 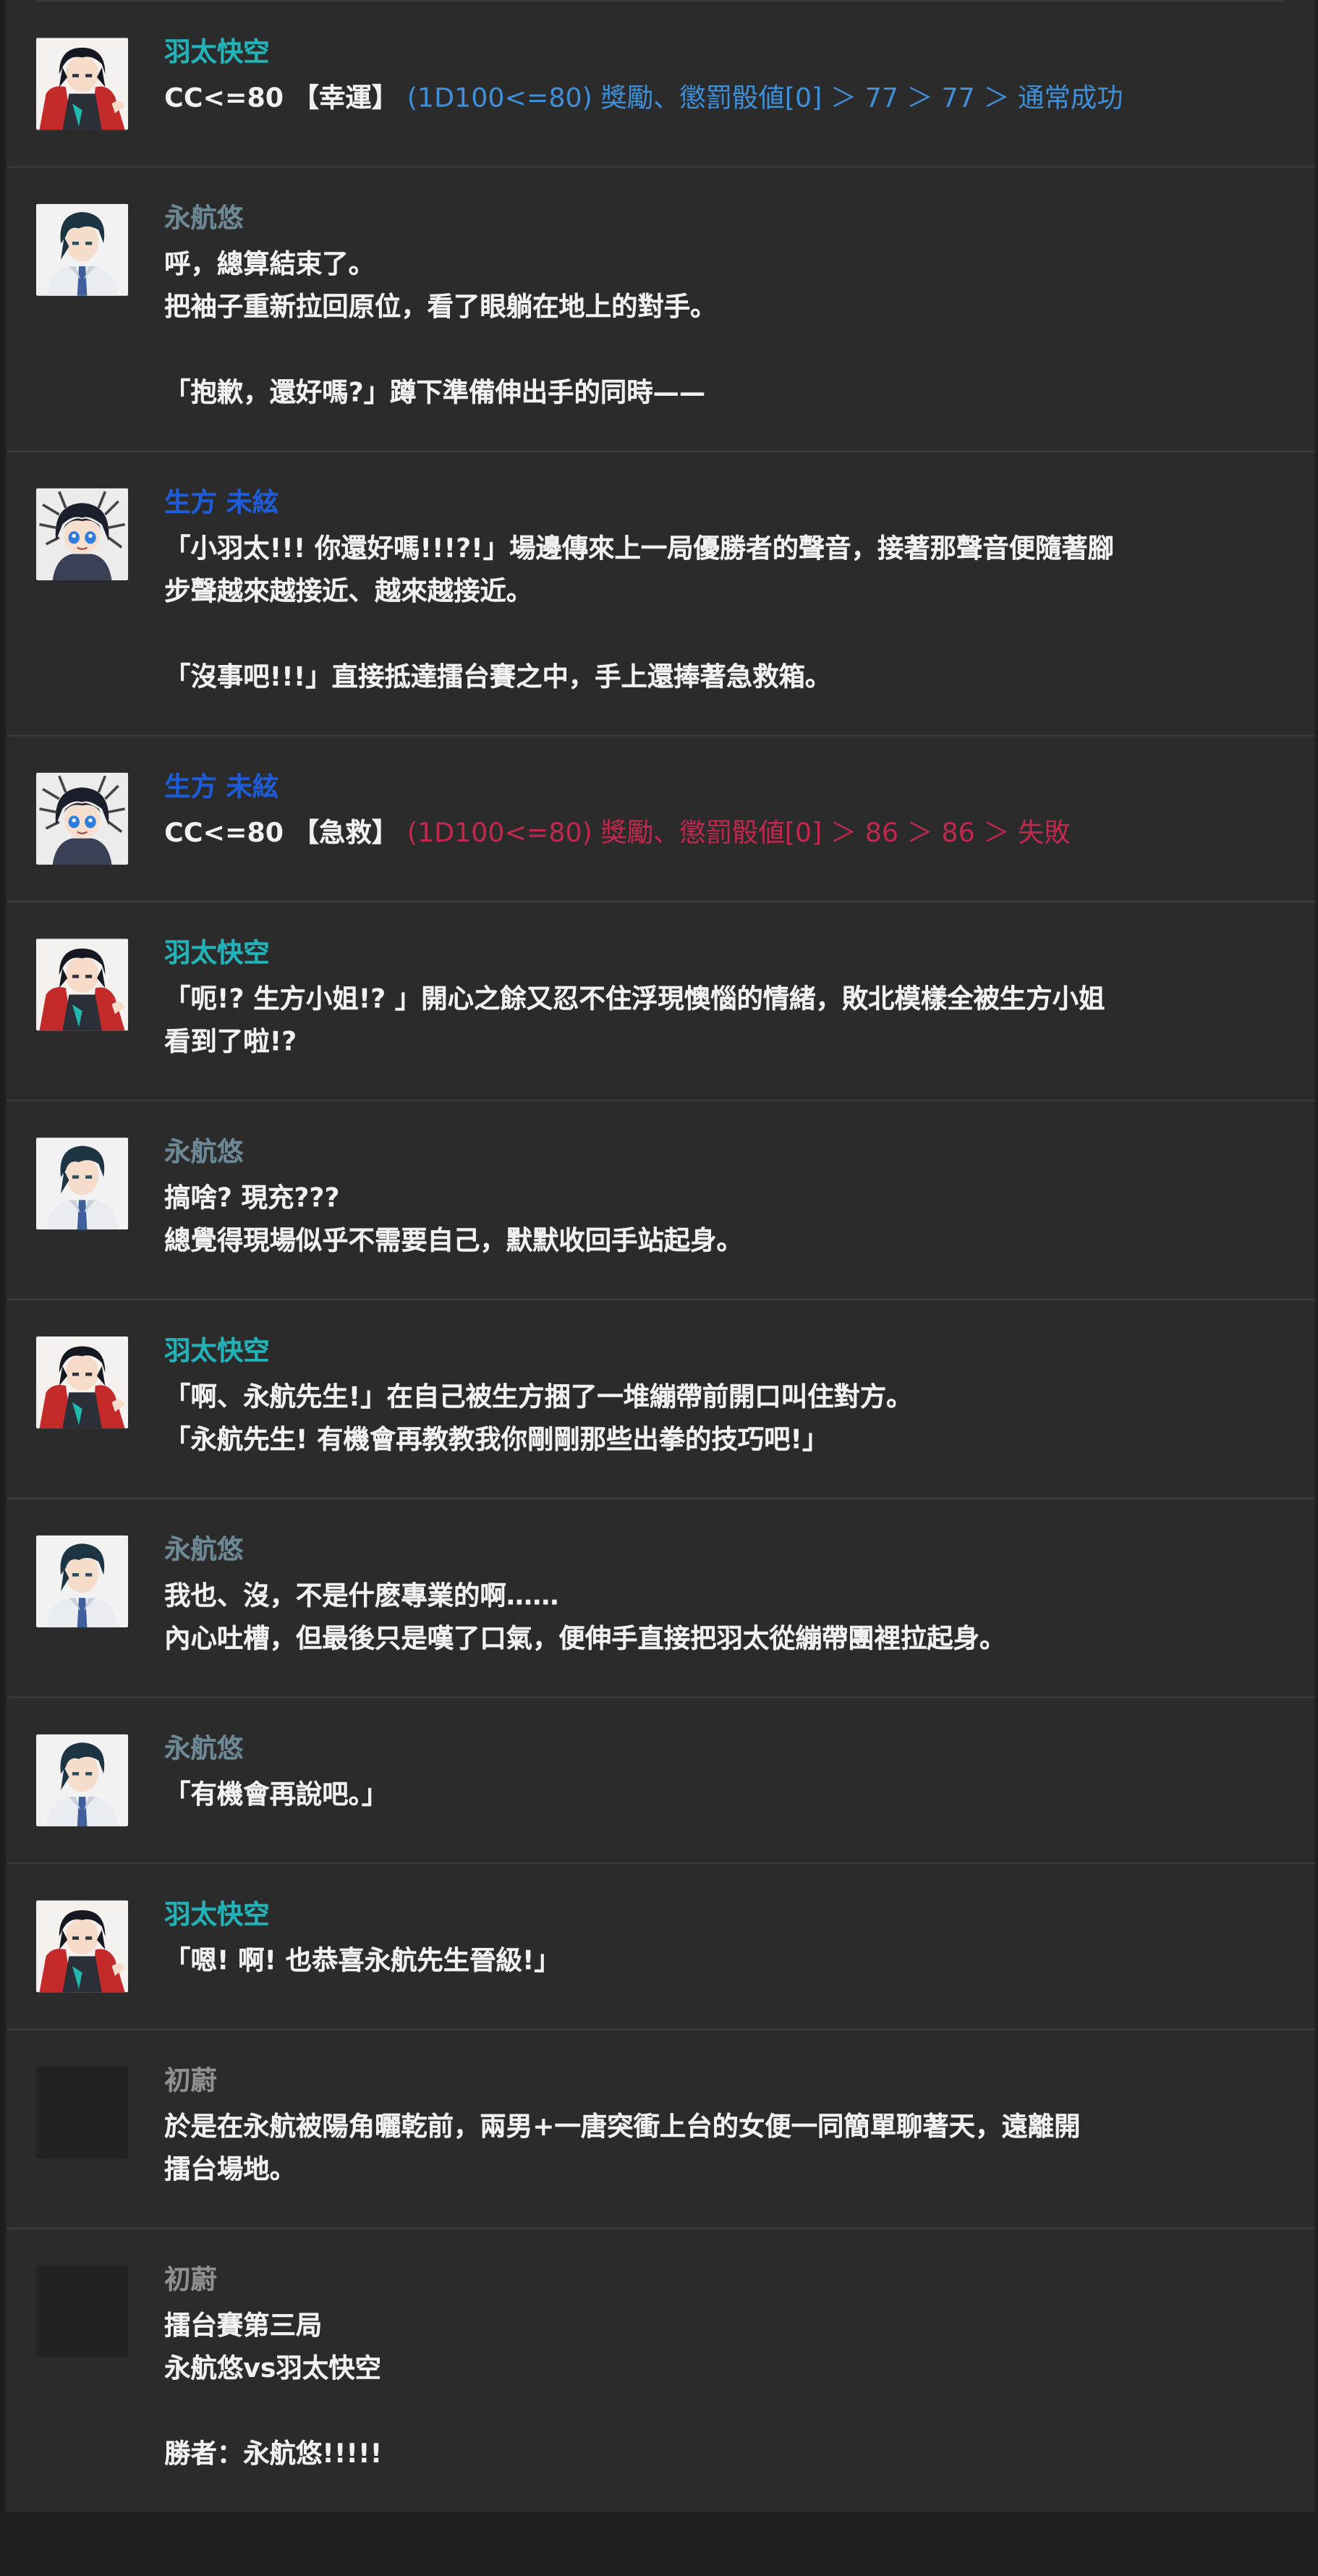 What do you see at coordinates (231, 1041) in the screenshot?
I see `message-line: 看到了啦!?` at bounding box center [231, 1041].